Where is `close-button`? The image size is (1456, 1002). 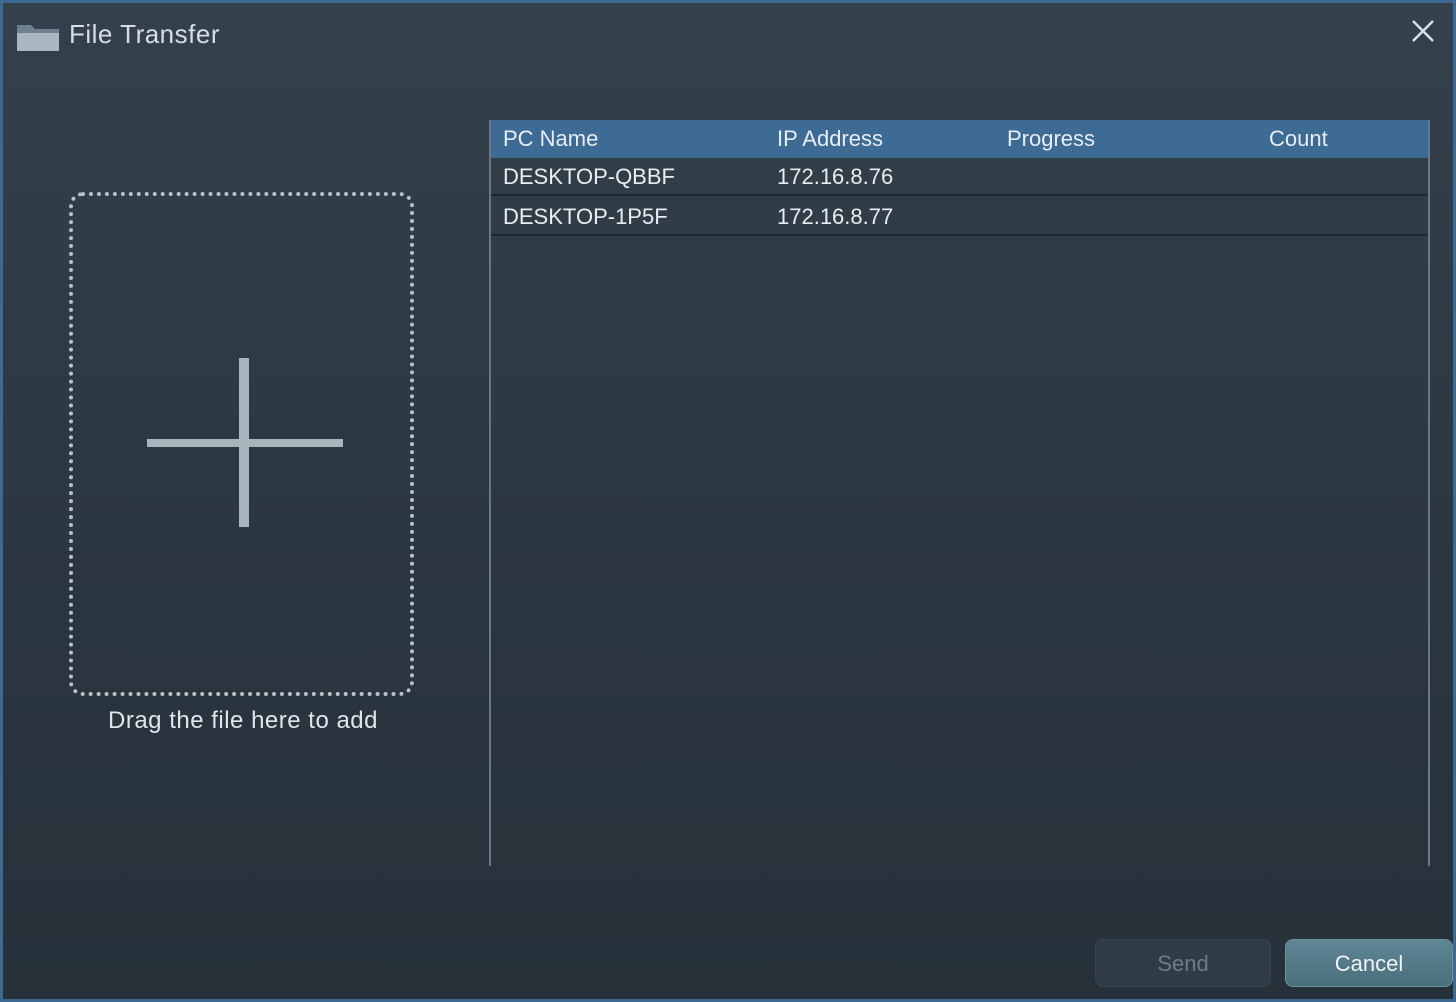
close-button is located at coordinates (1423, 31).